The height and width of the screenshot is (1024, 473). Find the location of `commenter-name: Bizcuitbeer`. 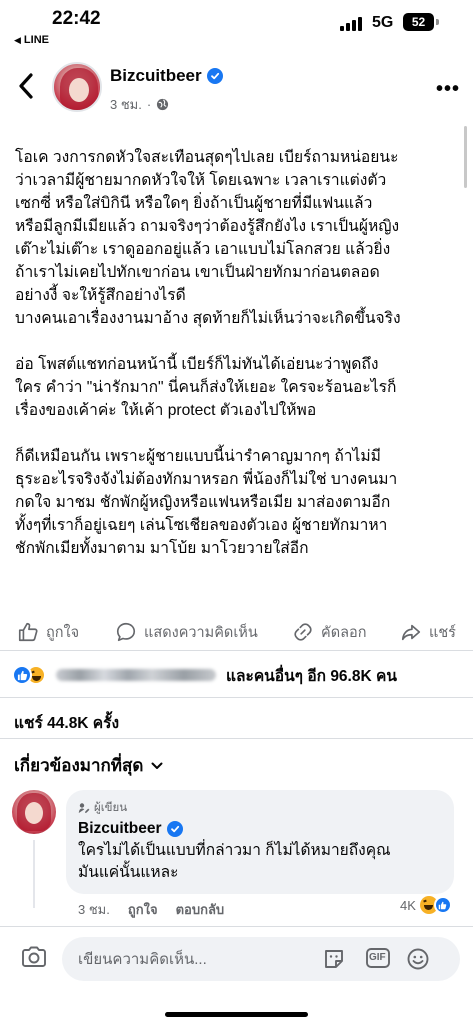

commenter-name: Bizcuitbeer is located at coordinates (120, 829).